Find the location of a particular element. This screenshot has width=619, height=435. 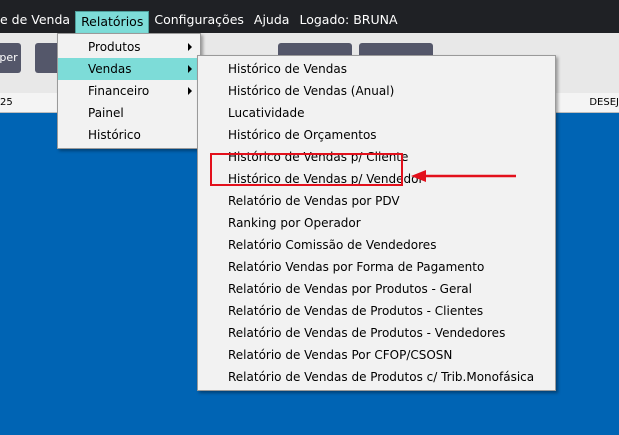

annotation-arrow-icon is located at coordinates (463, 176).